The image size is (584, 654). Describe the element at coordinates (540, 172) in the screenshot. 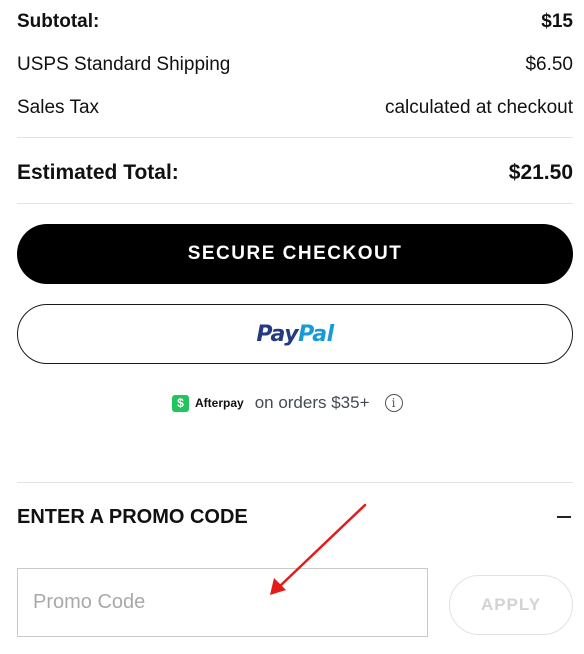

I see `estimated-total-value: $21.50` at that location.